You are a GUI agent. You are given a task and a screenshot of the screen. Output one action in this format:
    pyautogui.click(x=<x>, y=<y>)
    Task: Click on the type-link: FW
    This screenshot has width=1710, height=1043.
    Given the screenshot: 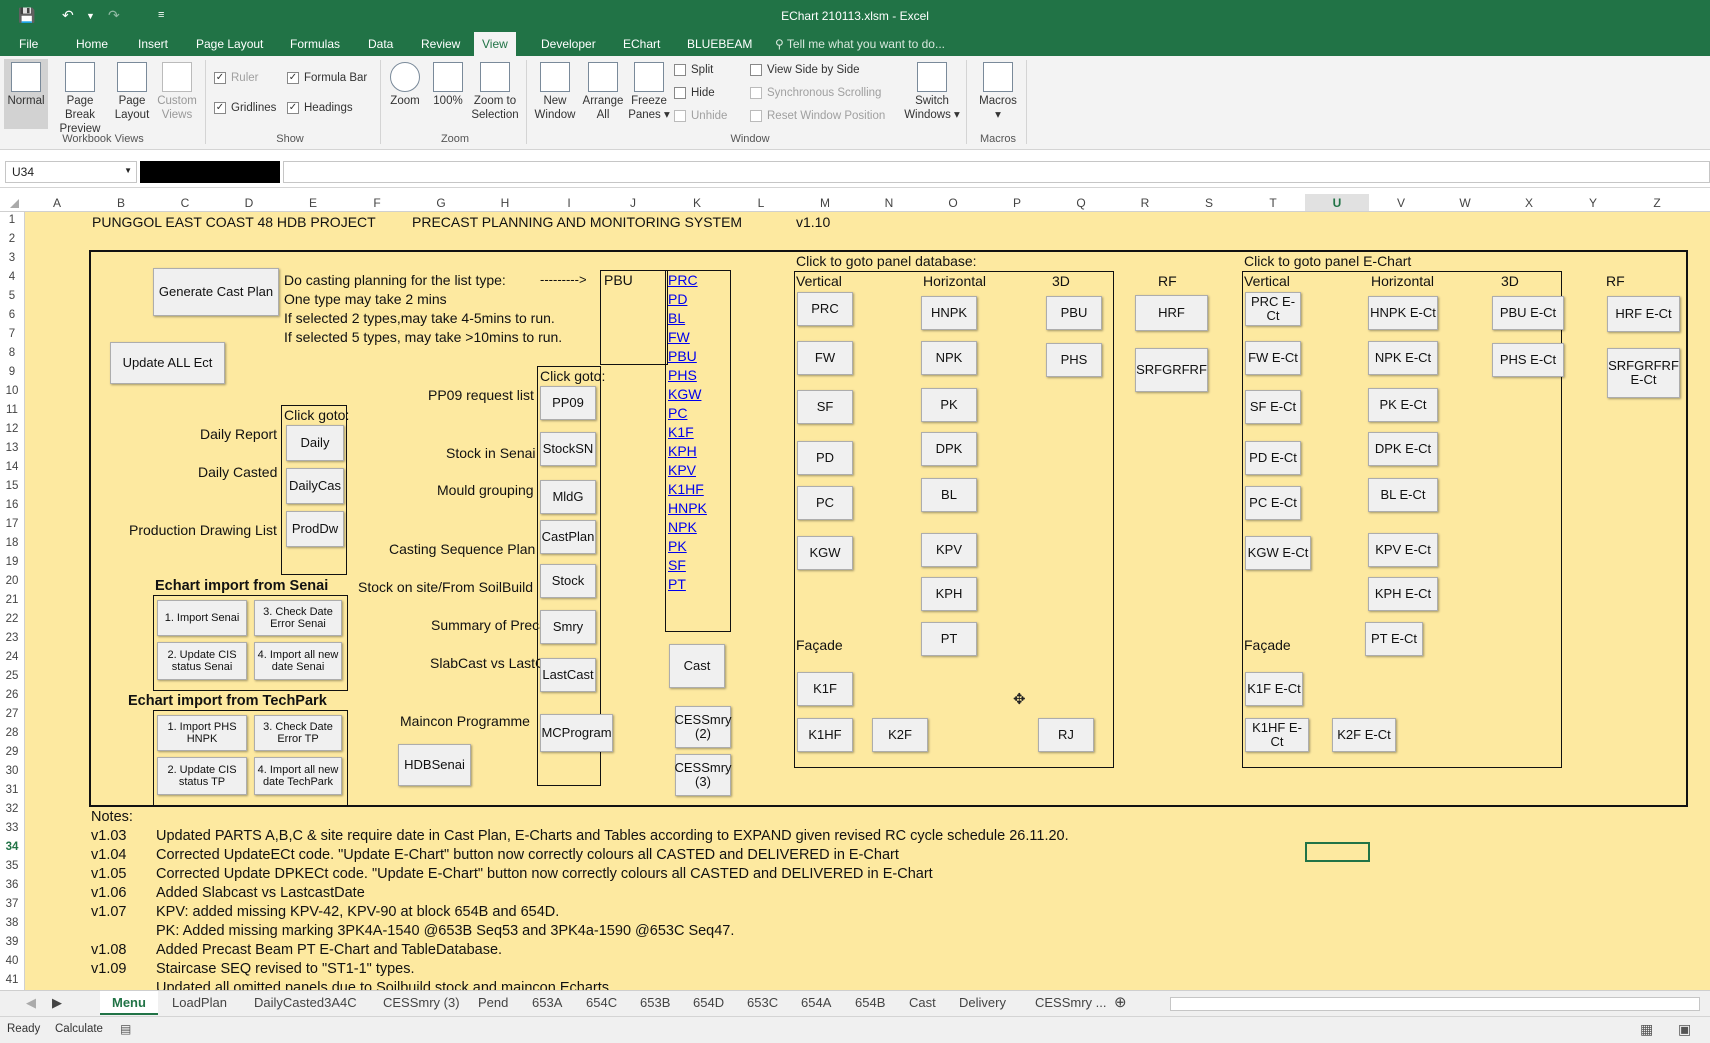 What is the action you would take?
    pyautogui.click(x=679, y=337)
    